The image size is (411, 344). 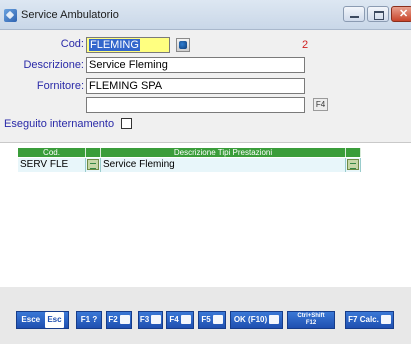 What do you see at coordinates (174, 319) in the screenshot?
I see `f4-label: F4` at bounding box center [174, 319].